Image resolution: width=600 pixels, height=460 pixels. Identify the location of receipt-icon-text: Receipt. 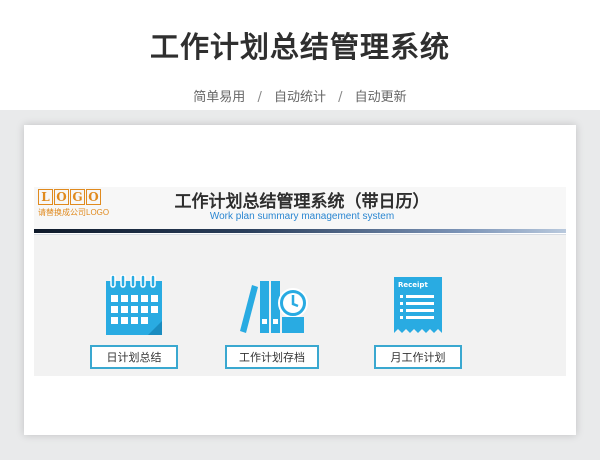
(413, 285).